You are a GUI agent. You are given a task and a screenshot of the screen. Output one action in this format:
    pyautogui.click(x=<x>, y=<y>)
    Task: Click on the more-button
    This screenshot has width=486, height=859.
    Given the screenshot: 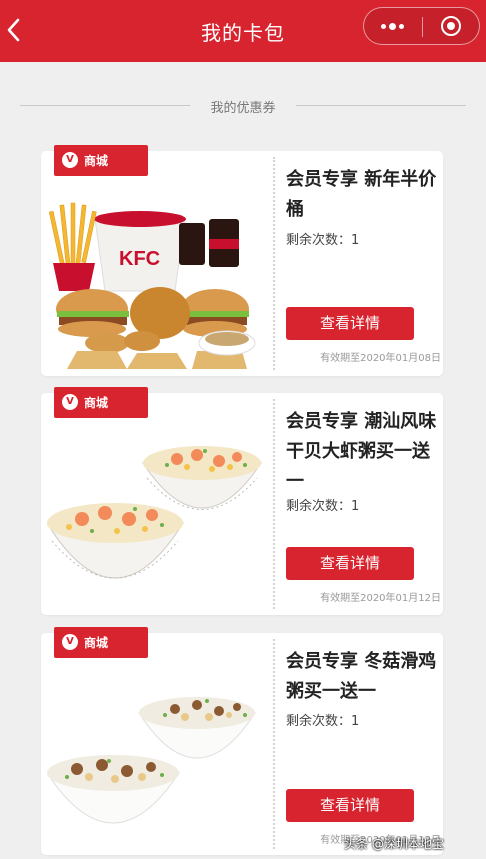 What is the action you would take?
    pyautogui.click(x=393, y=26)
    